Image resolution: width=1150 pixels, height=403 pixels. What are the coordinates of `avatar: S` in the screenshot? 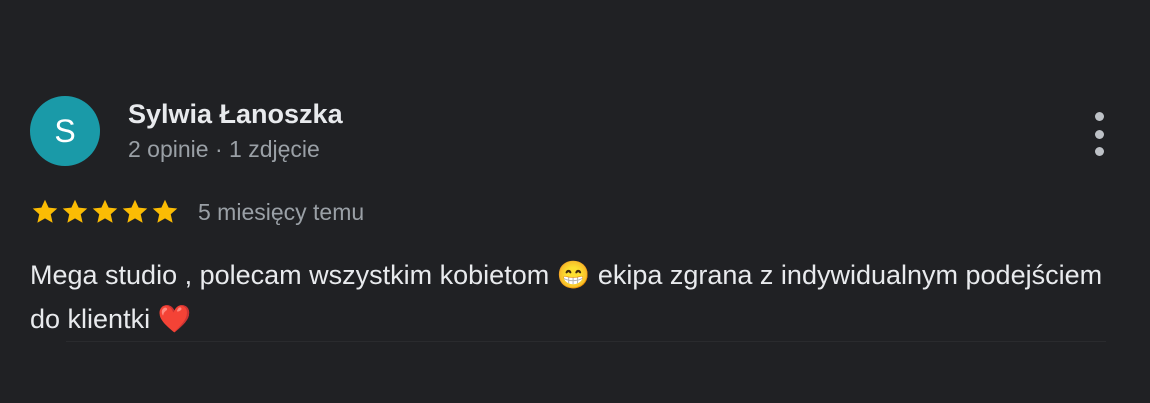 It's located at (65, 131).